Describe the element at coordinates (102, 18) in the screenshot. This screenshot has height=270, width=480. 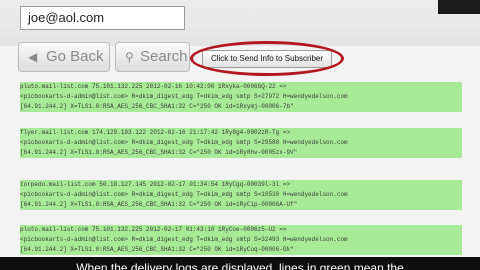
I see `email-field: joe@aol.com` at that location.